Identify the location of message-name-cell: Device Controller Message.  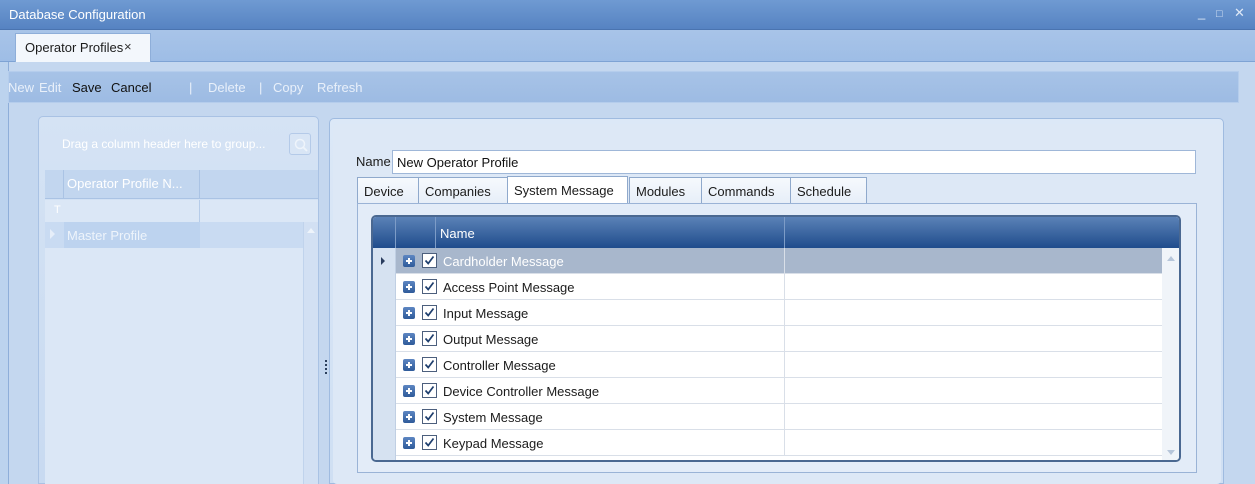
(521, 391).